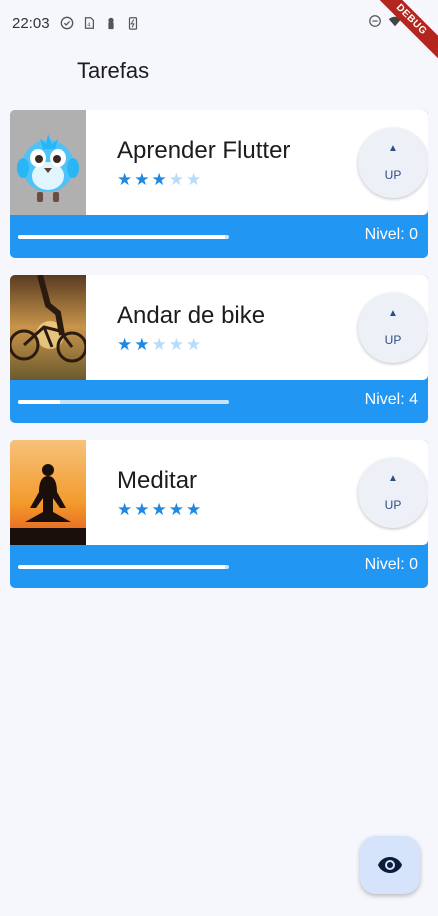  Describe the element at coordinates (375, 21) in the screenshot. I see `dnd-icon` at that location.